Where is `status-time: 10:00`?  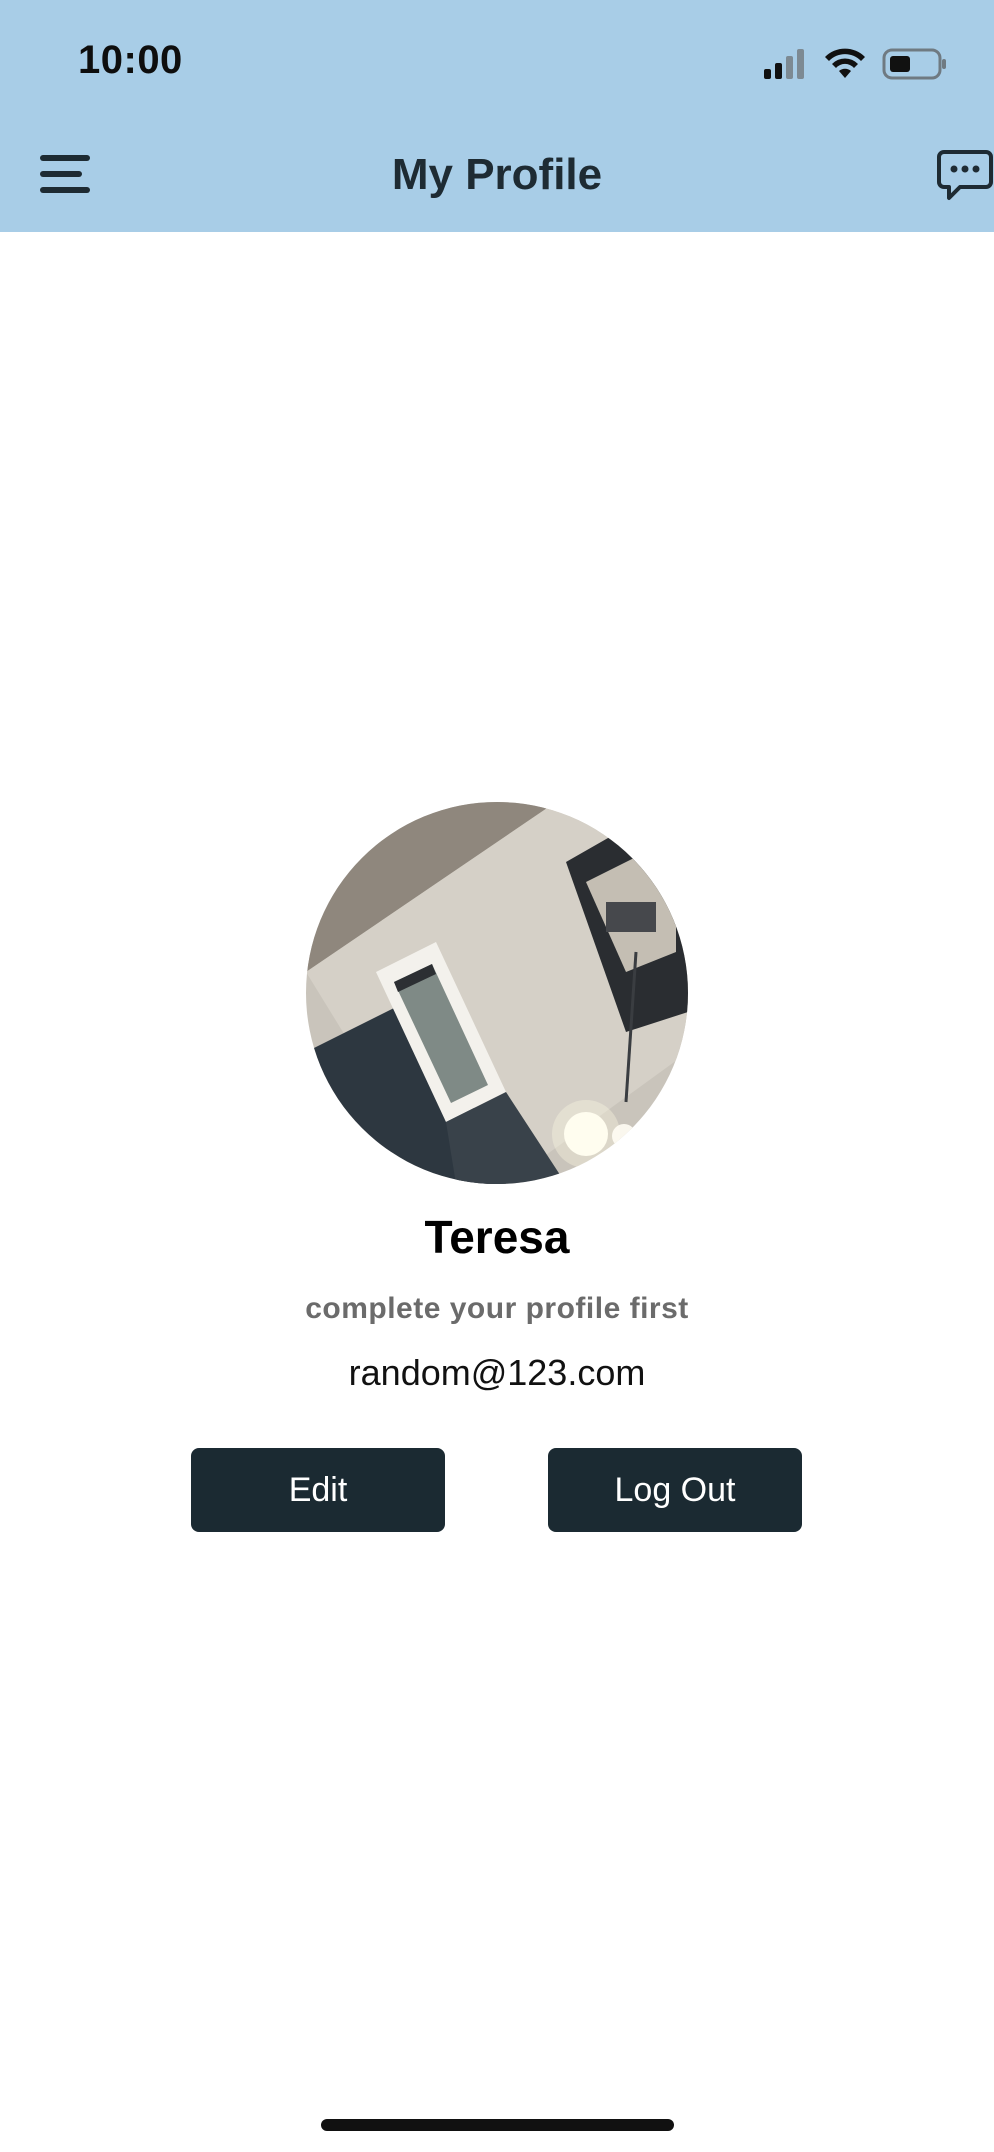 status-time: 10:00 is located at coordinates (130, 60).